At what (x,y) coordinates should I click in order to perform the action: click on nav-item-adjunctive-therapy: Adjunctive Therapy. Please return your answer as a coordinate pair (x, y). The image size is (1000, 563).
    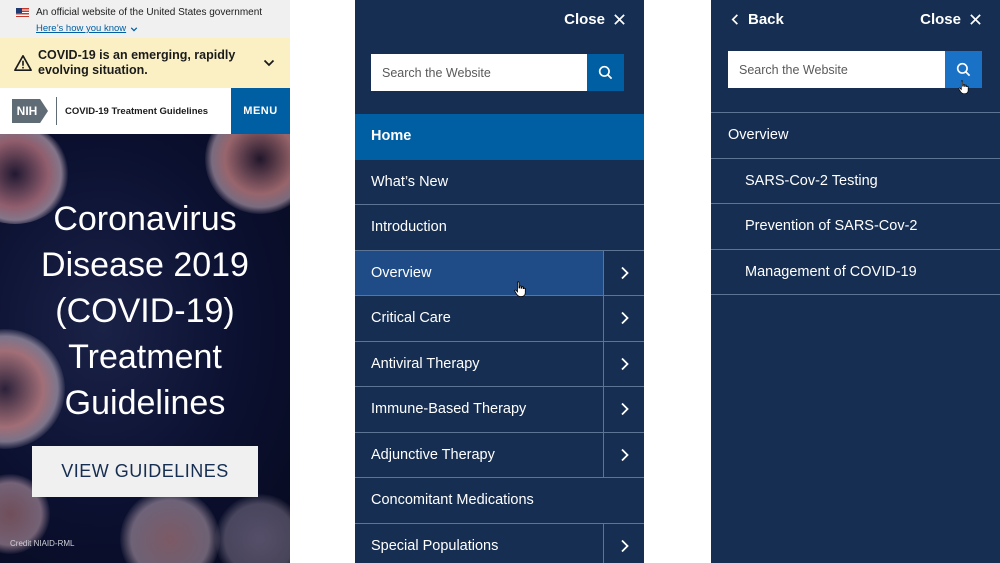
    Looking at the image, I should click on (499, 455).